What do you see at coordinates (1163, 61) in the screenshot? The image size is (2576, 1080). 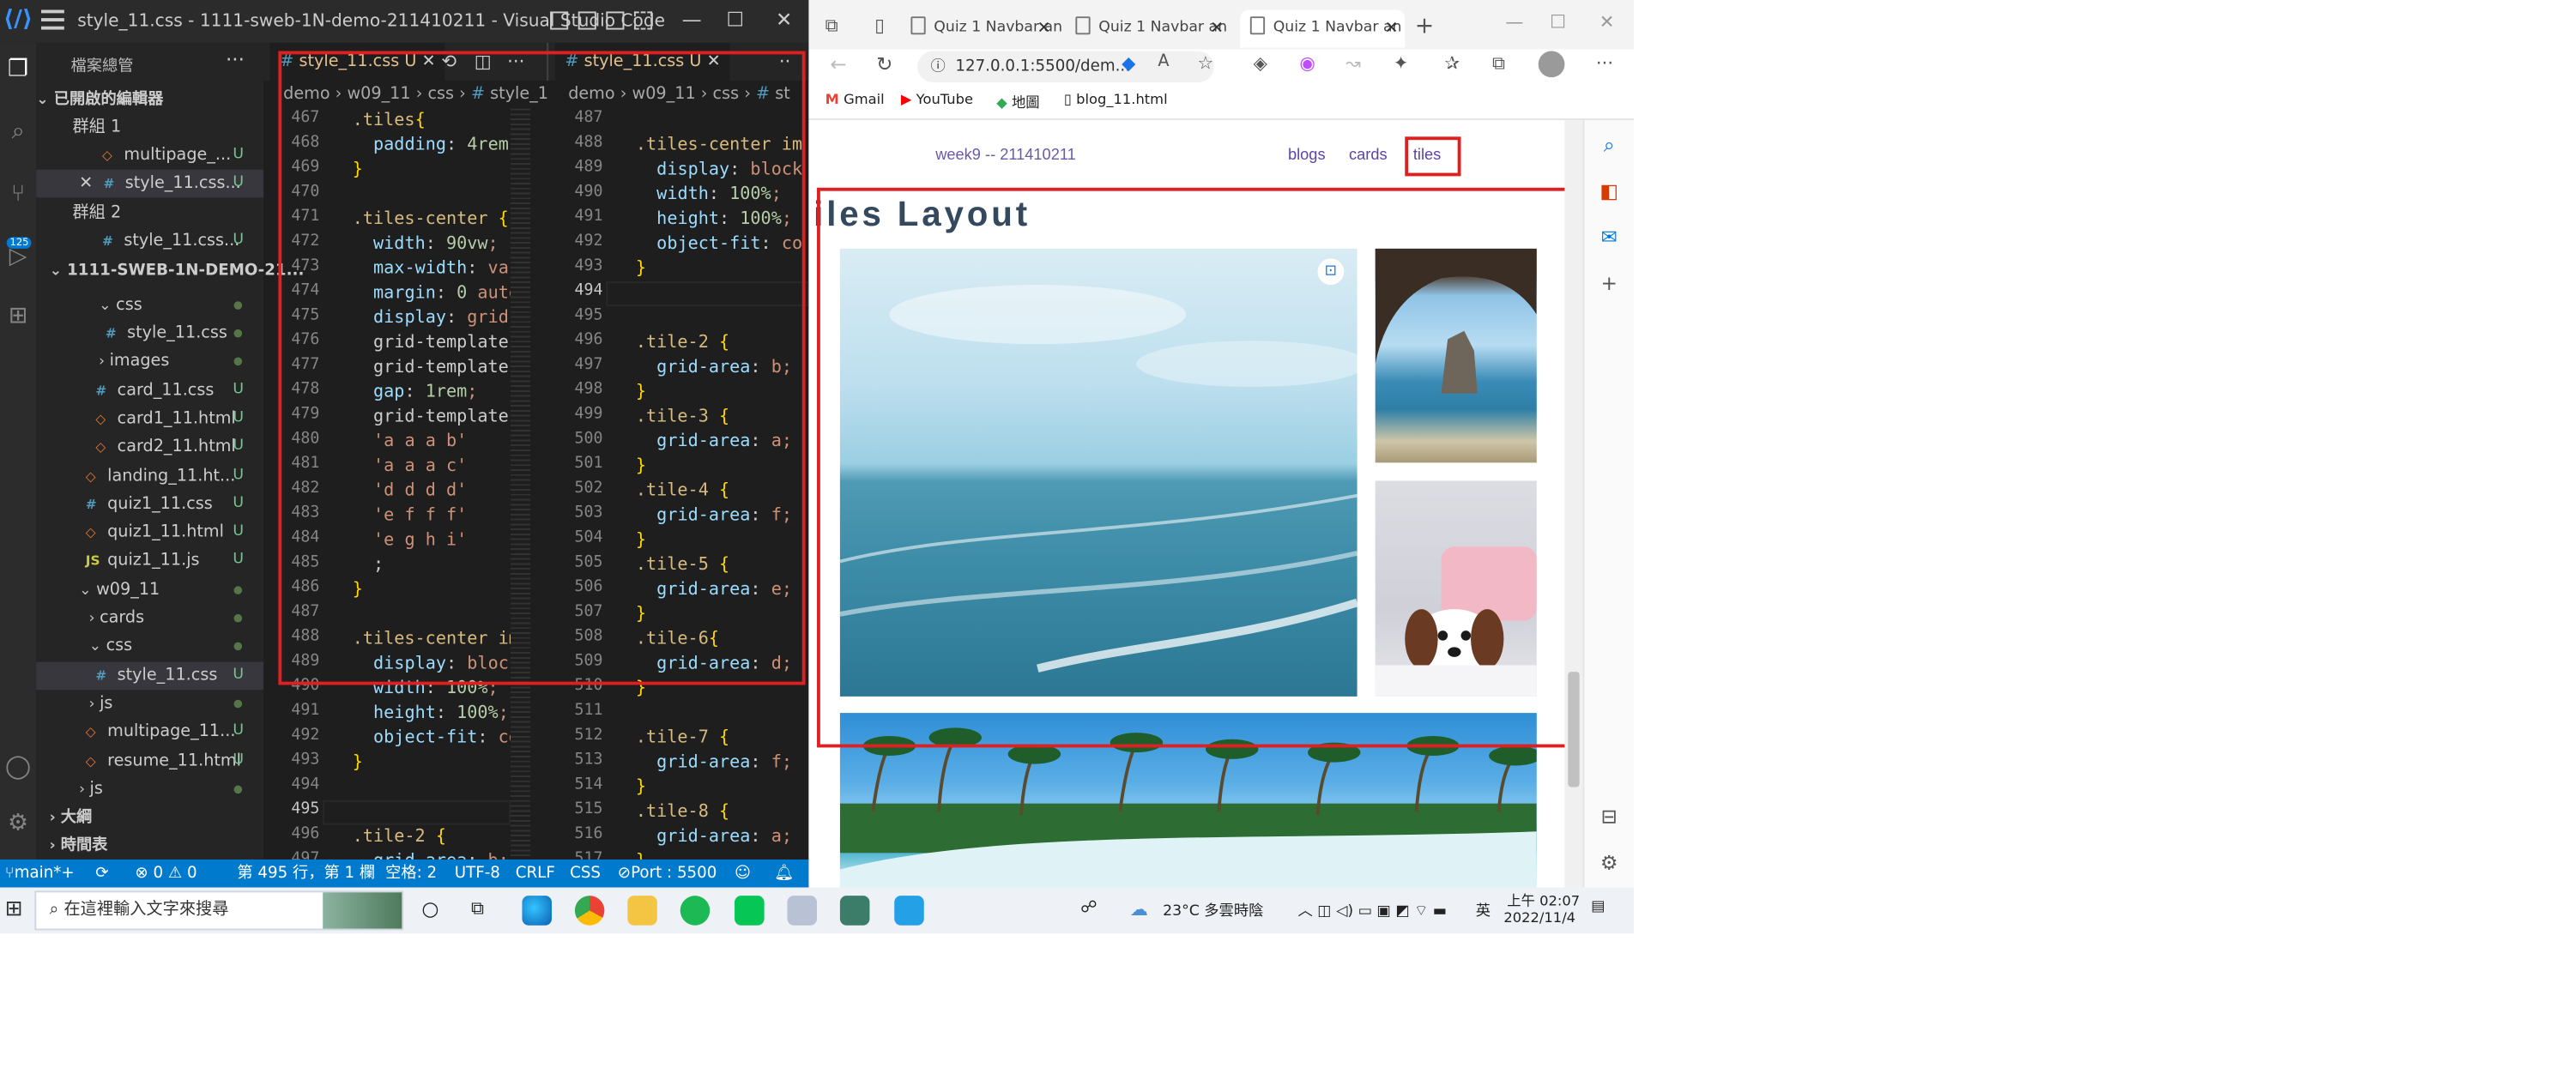 I see `read-aloud-icon: A` at bounding box center [1163, 61].